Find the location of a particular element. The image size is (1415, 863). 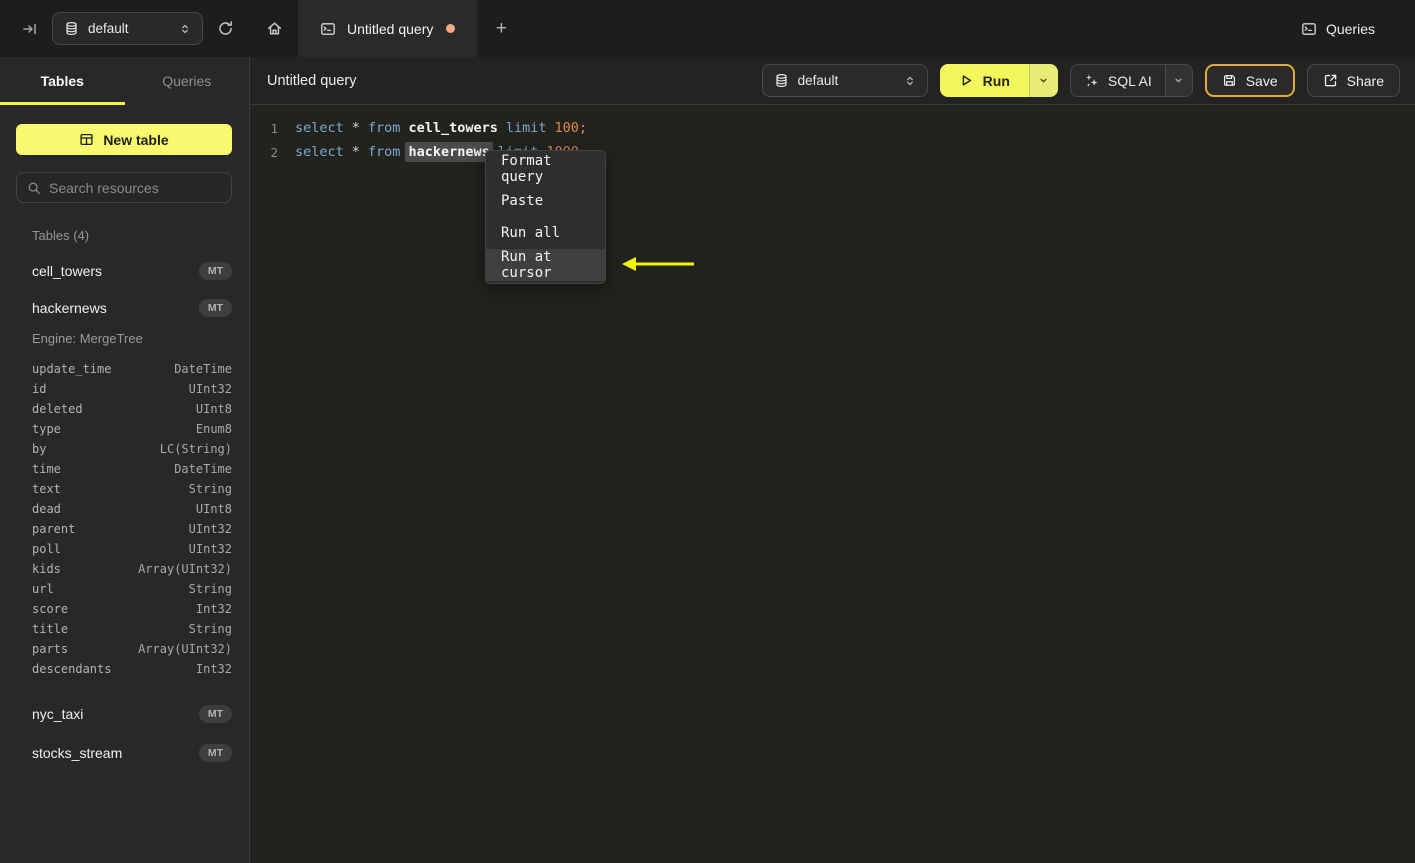

tab-title: Untitled query is located at coordinates (390, 28).